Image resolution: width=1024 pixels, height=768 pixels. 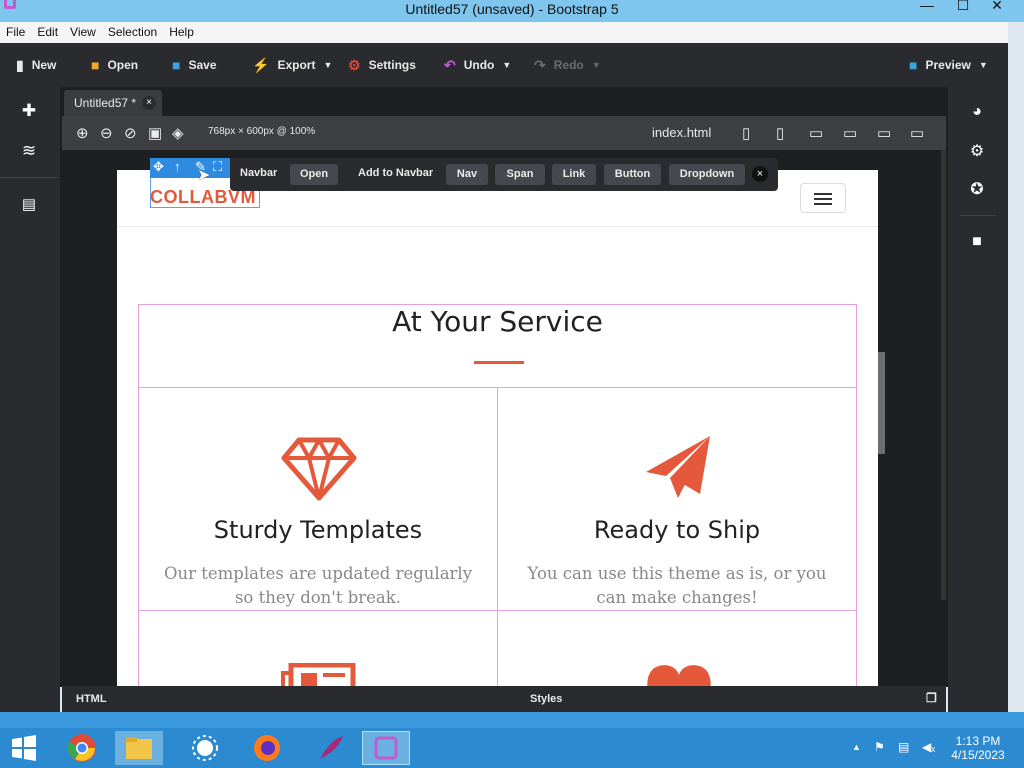 What do you see at coordinates (679, 675) in the screenshot?
I see `heart-icon` at bounding box center [679, 675].